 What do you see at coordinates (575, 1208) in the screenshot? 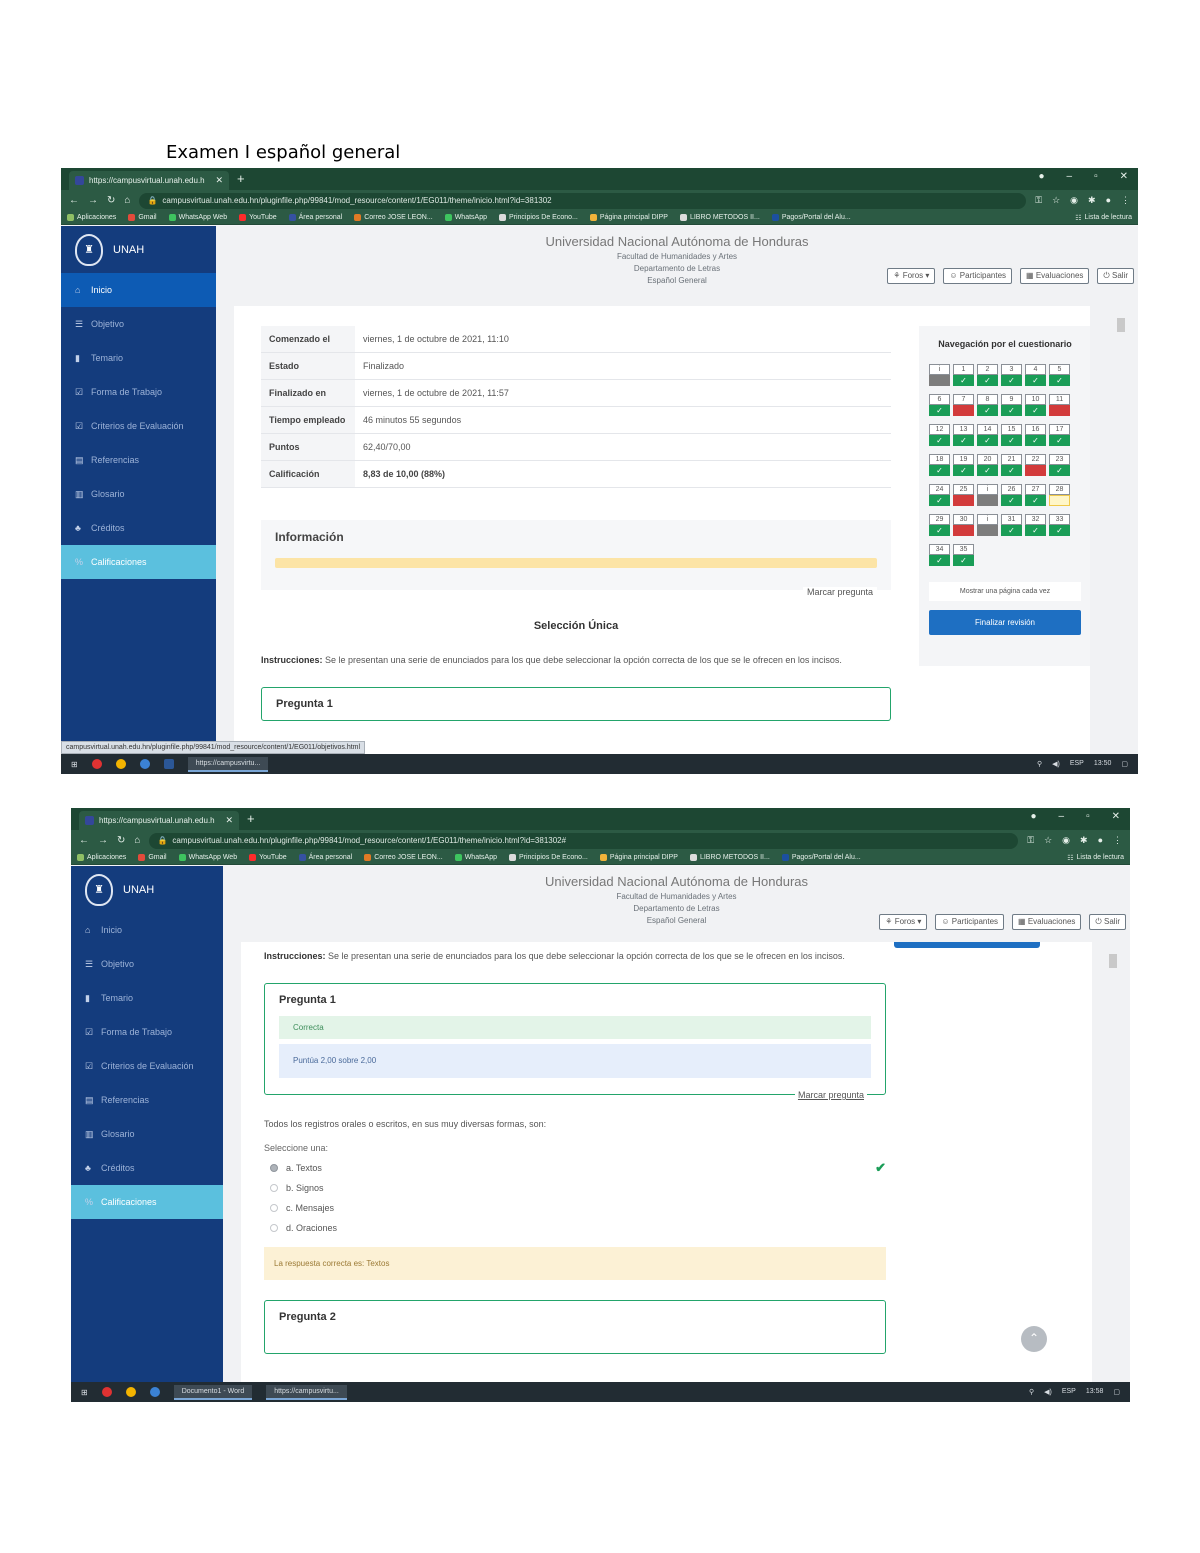
I see `answer-option: c. Mensajes` at bounding box center [575, 1208].